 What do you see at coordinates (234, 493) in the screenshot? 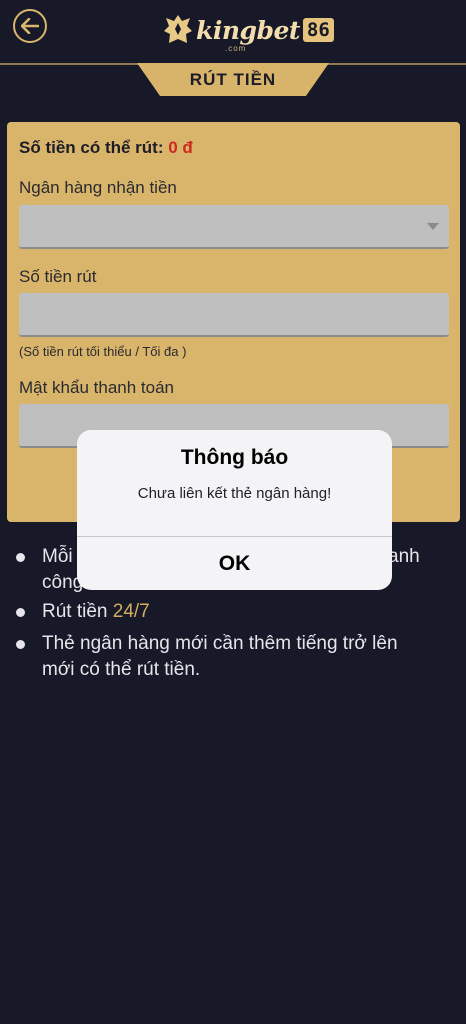
I see `dialog-message: Chưa liên kết thẻ ngân hàng!` at bounding box center [234, 493].